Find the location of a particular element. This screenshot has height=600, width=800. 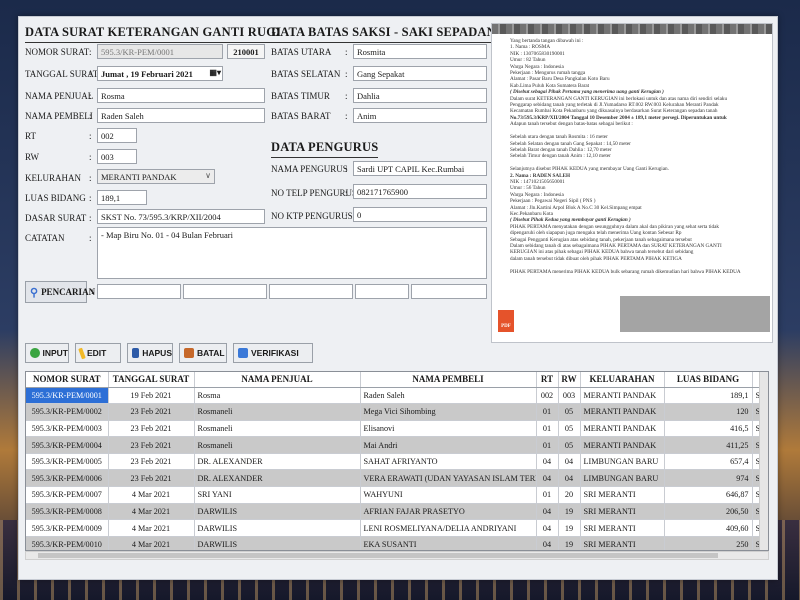

table-cell: 595.3/KR-PEM/0005 is located at coordinates (67, 462).